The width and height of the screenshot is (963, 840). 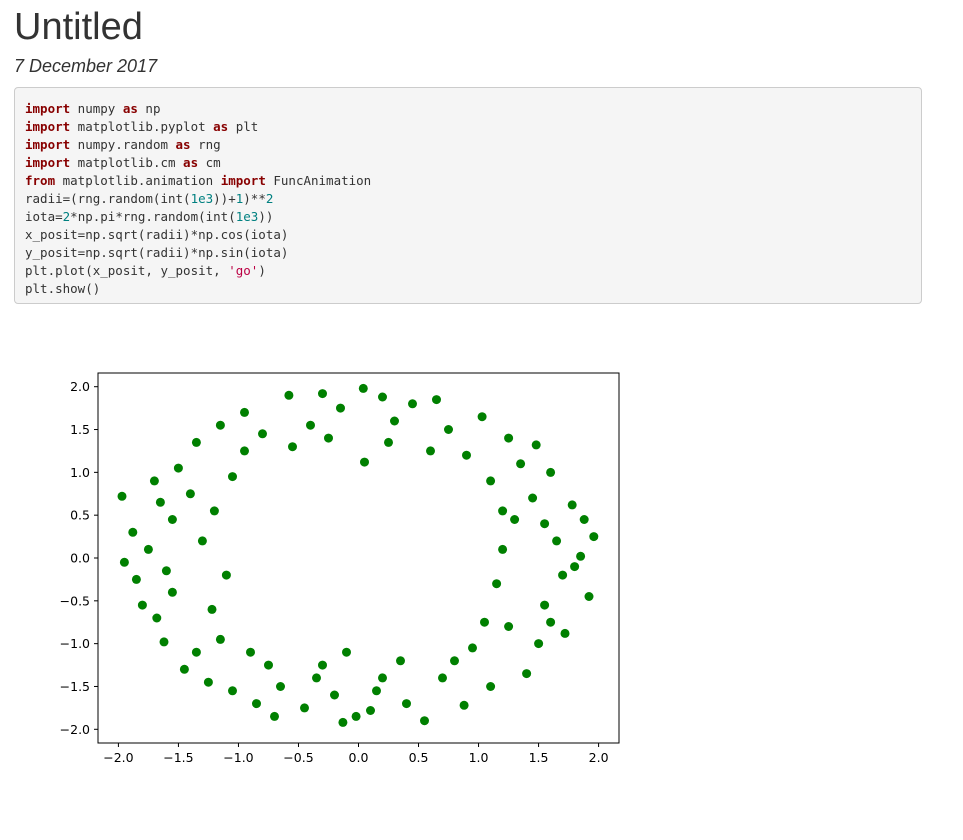 What do you see at coordinates (599, 757) in the screenshot?
I see `x-tick-label: 2.0` at bounding box center [599, 757].